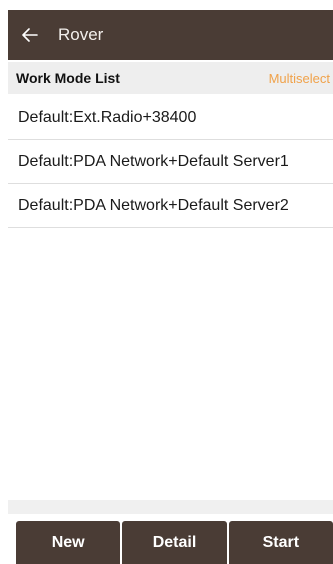 Image resolution: width=333 pixels, height=564 pixels. I want to click on list-item: Default:Ext.Radio+38400, so click(170, 118).